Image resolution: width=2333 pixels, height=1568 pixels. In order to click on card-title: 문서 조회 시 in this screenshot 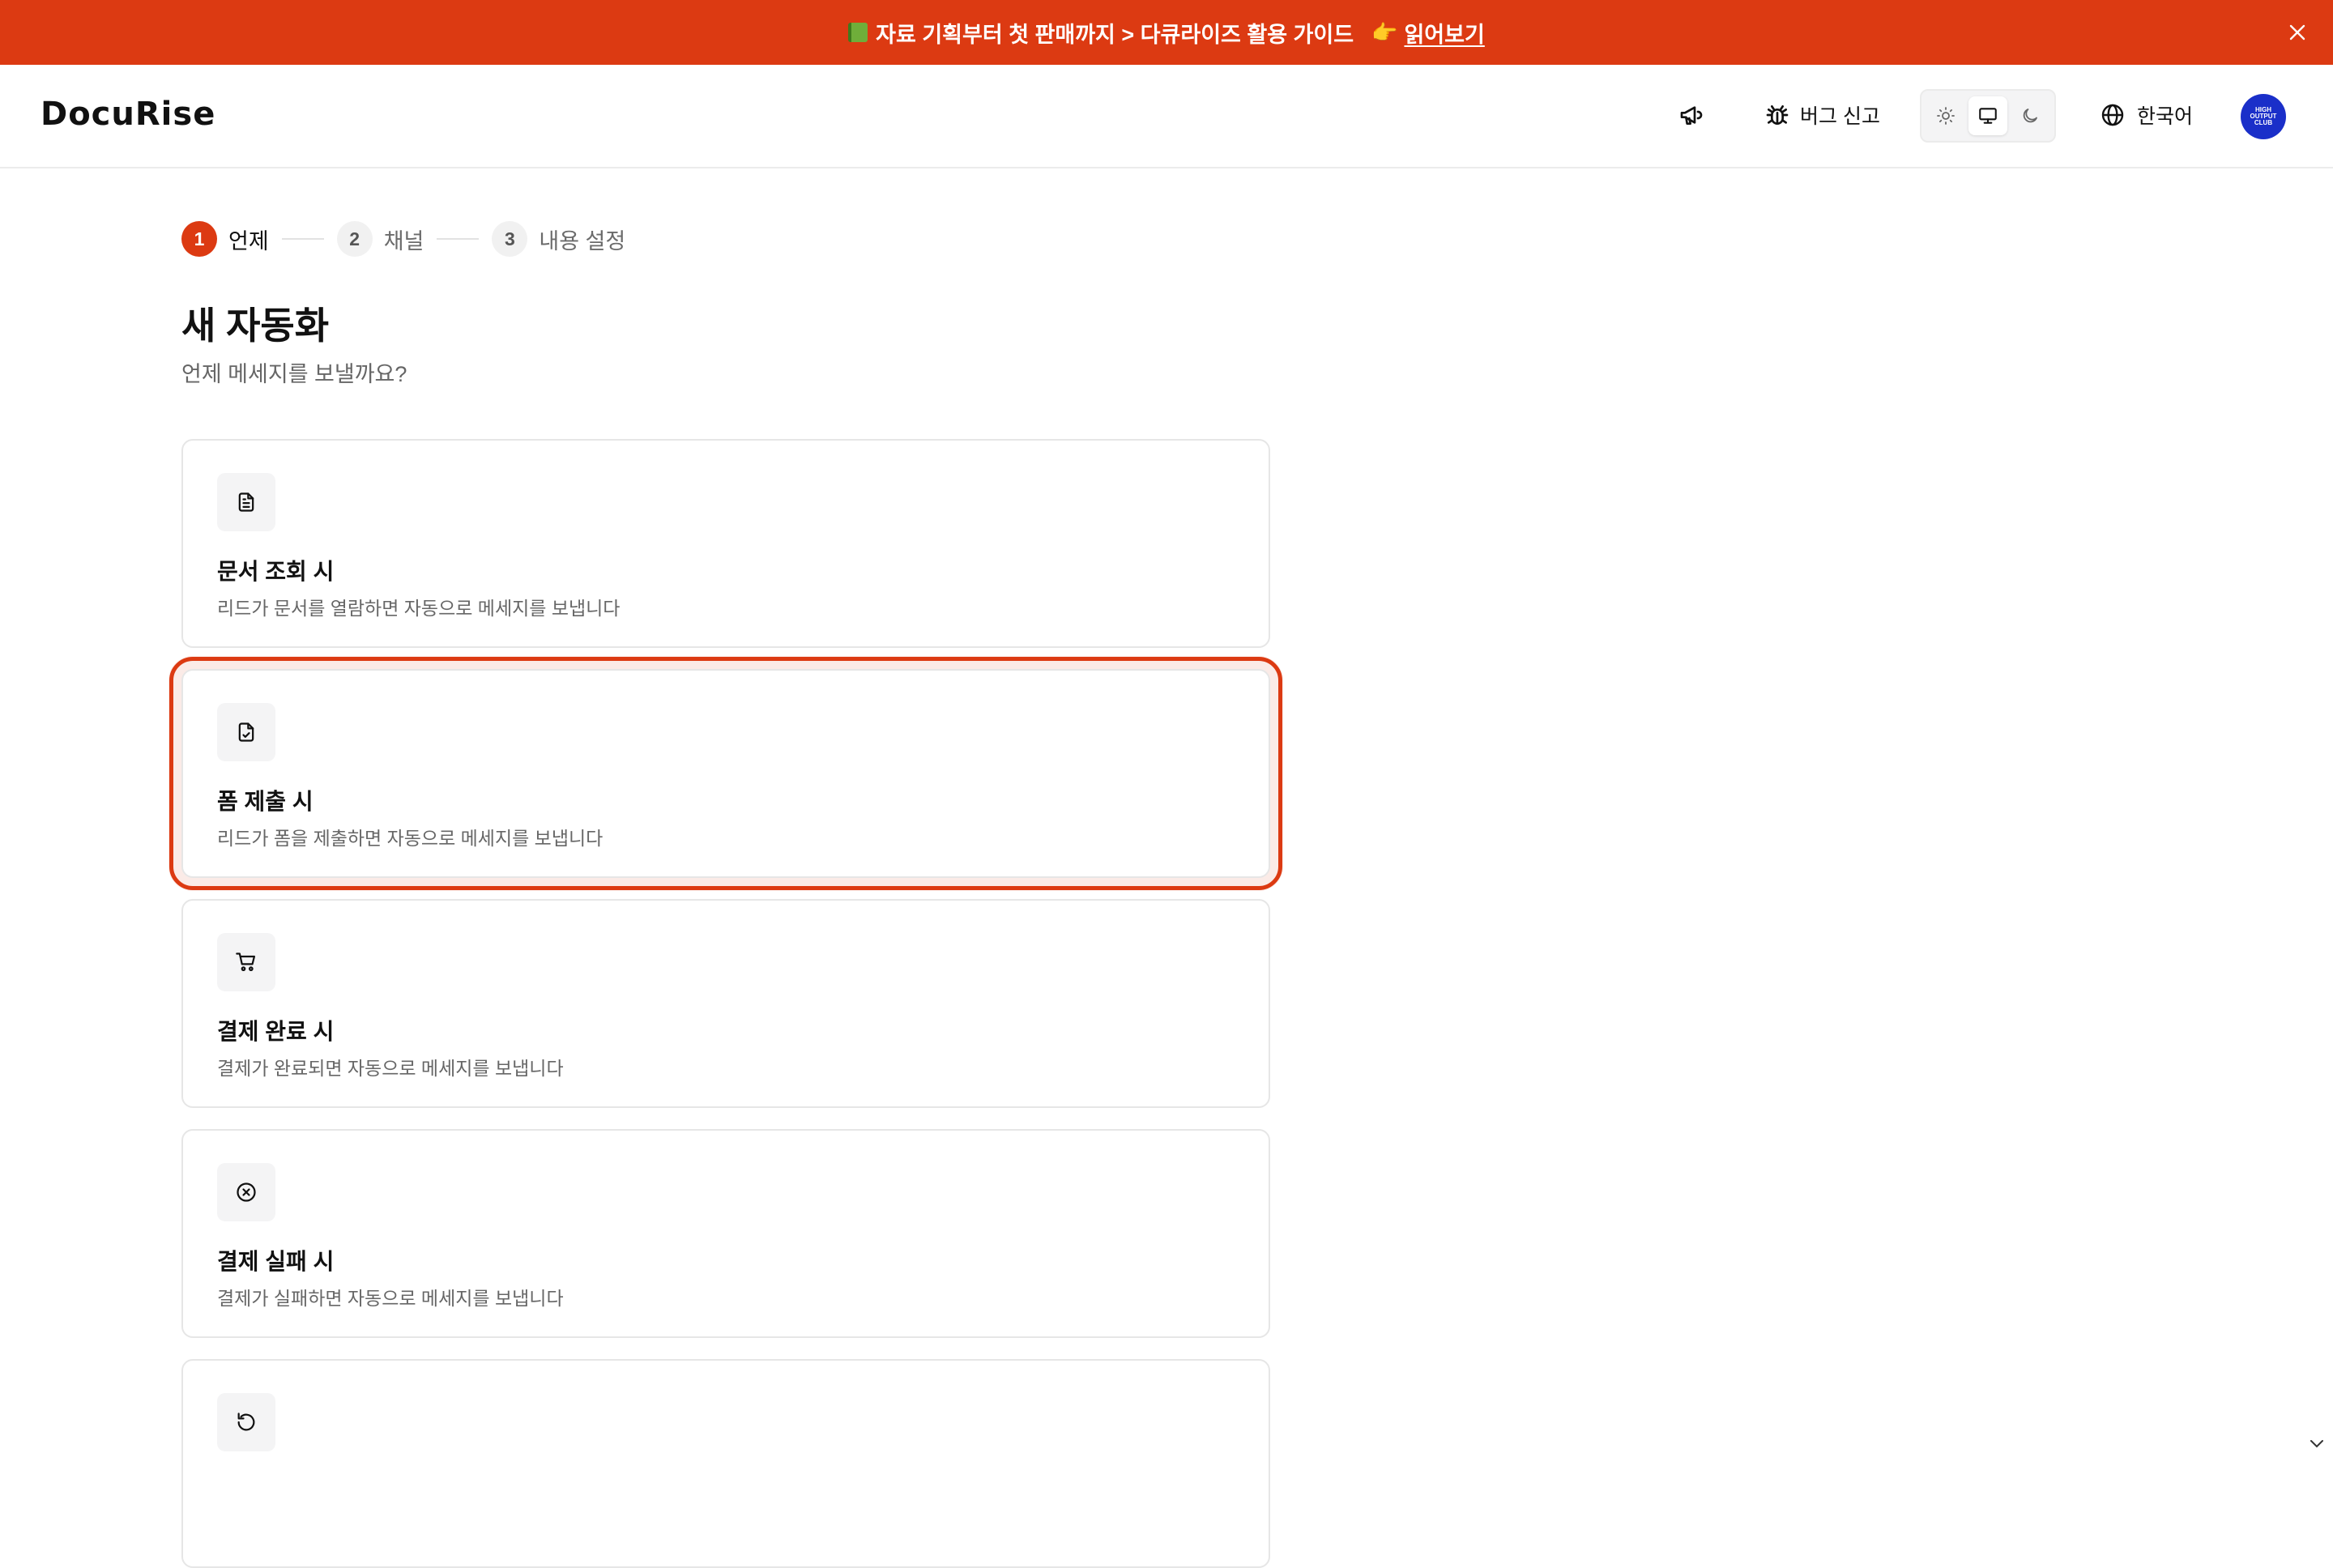, I will do `click(276, 571)`.